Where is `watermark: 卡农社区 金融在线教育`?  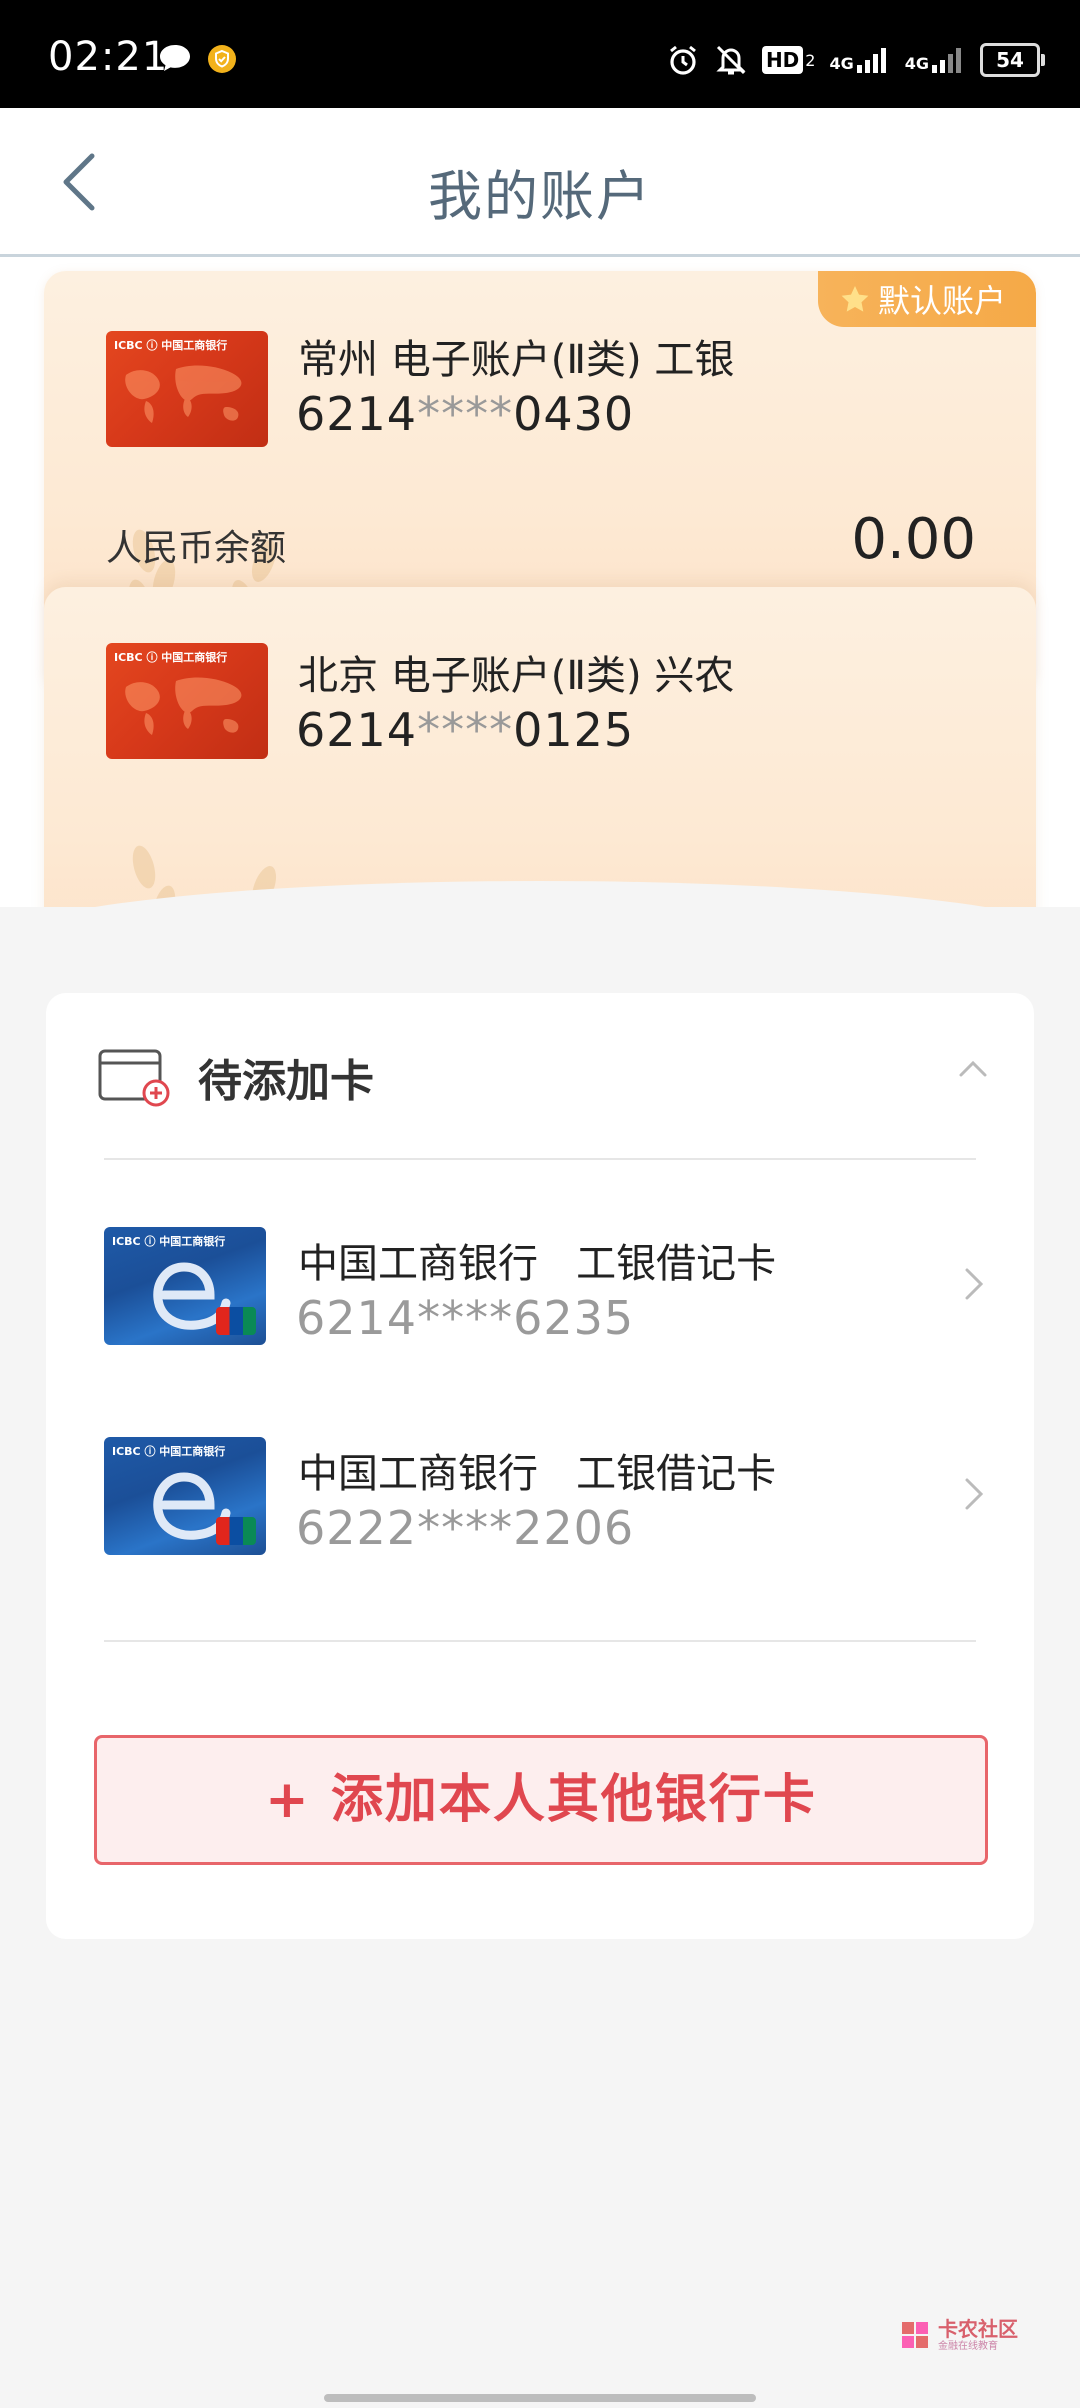 watermark: 卡农社区 金融在线教育 is located at coordinates (958, 2335).